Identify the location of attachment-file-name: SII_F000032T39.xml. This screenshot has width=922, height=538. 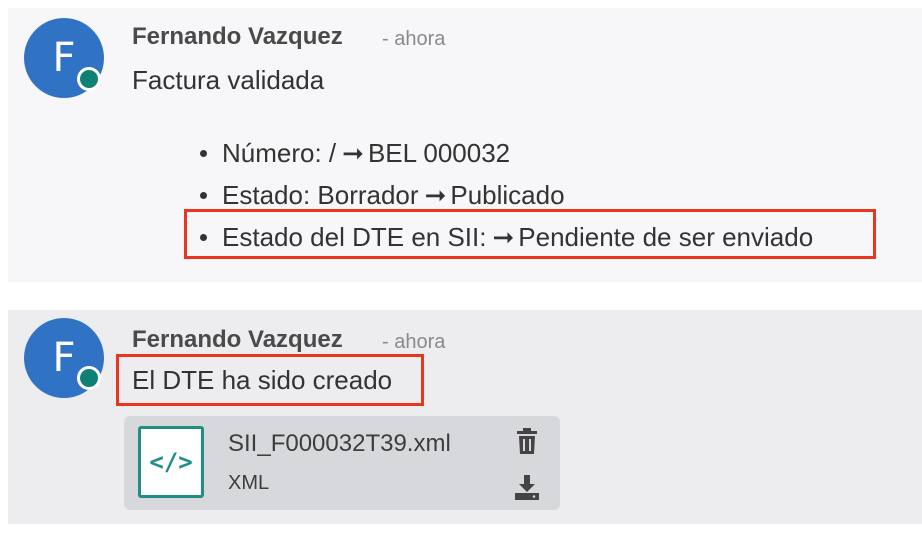
(339, 444).